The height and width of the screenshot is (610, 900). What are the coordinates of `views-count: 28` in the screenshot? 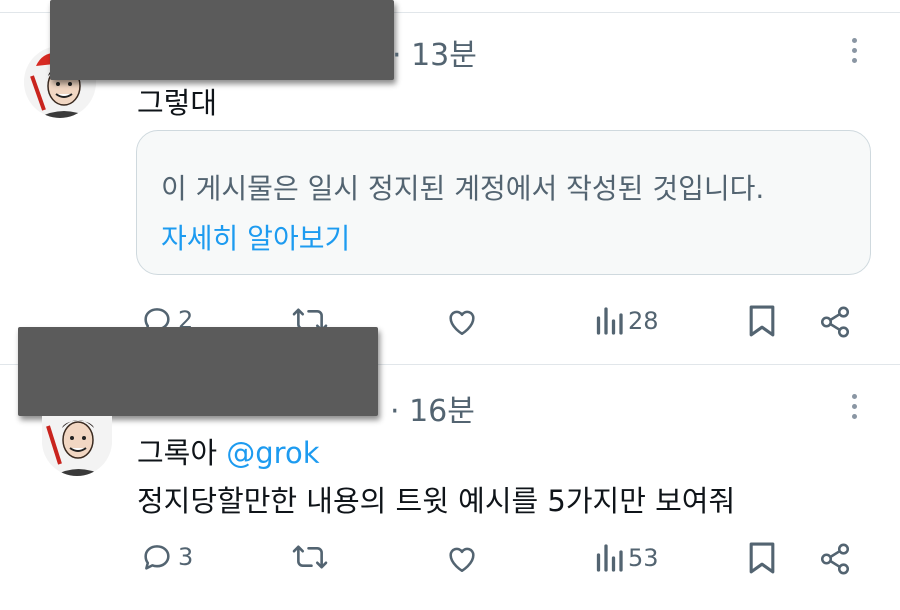 It's located at (643, 321).